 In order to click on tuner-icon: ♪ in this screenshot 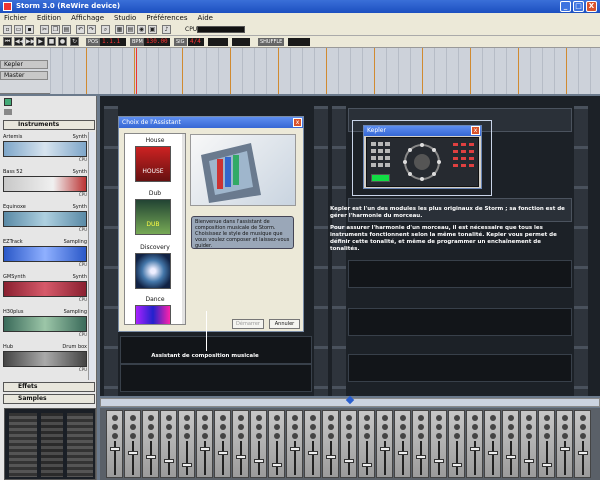, I will do `click(166, 29)`.